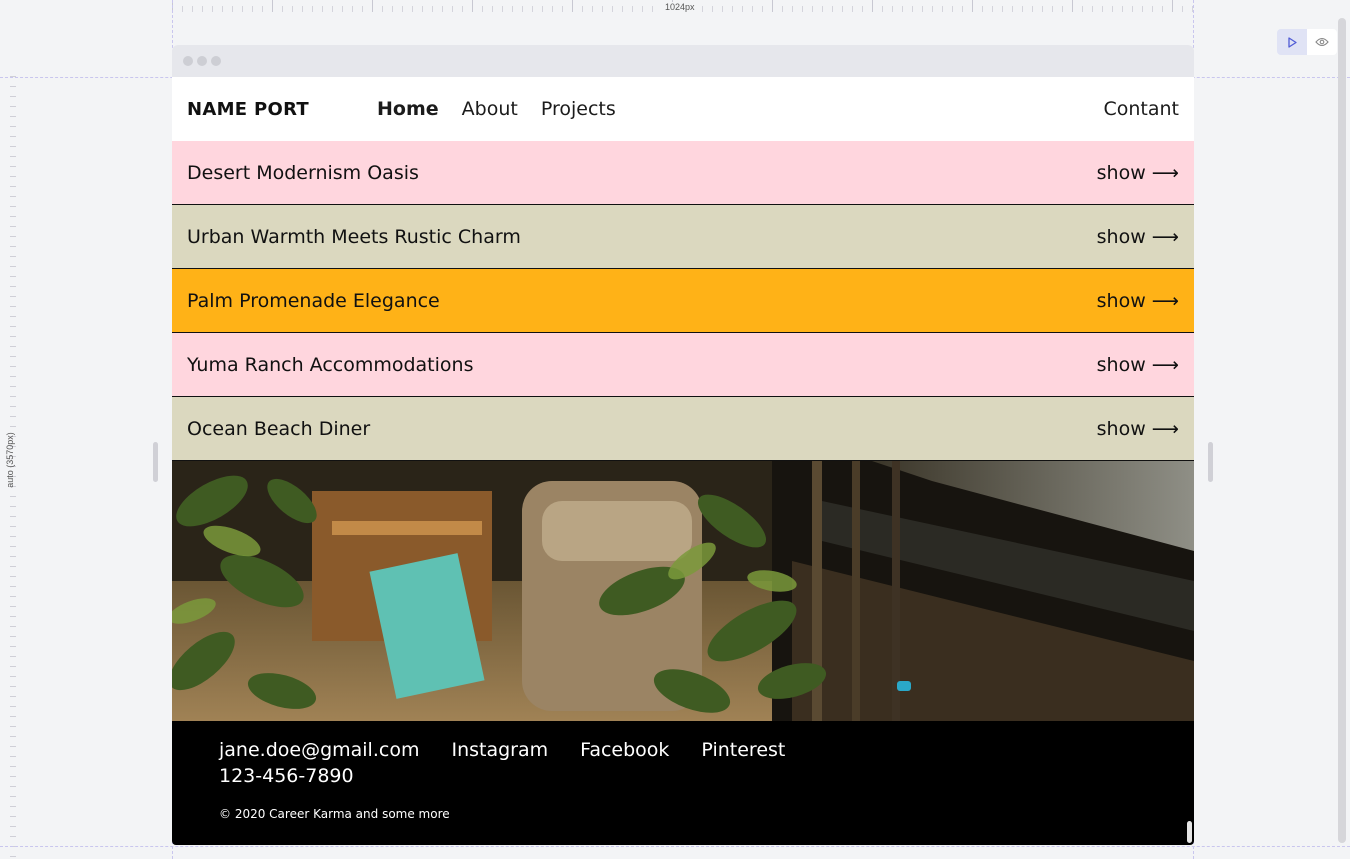 Image resolution: width=1350 pixels, height=859 pixels. Describe the element at coordinates (683, 173) in the screenshot. I see `project-row: Desert Modernism Oasis show ⟶` at that location.